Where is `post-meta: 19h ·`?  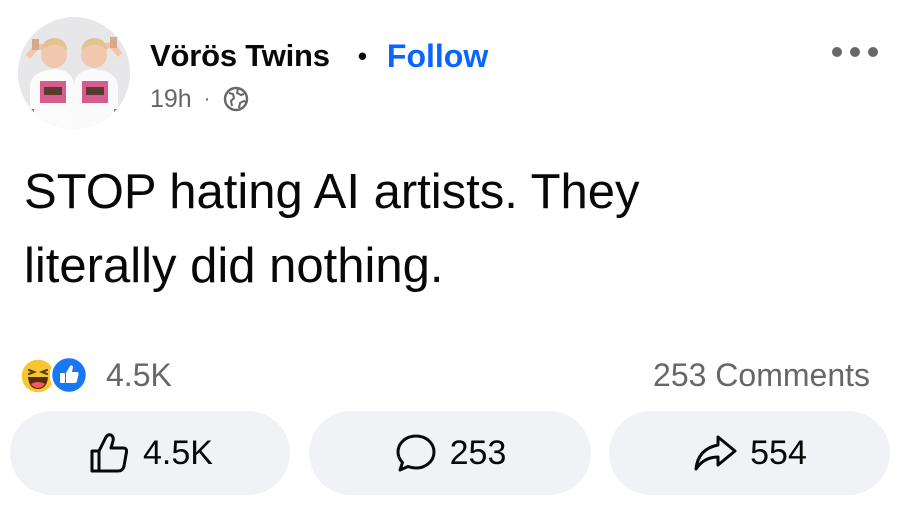 post-meta: 19h · is located at coordinates (200, 99).